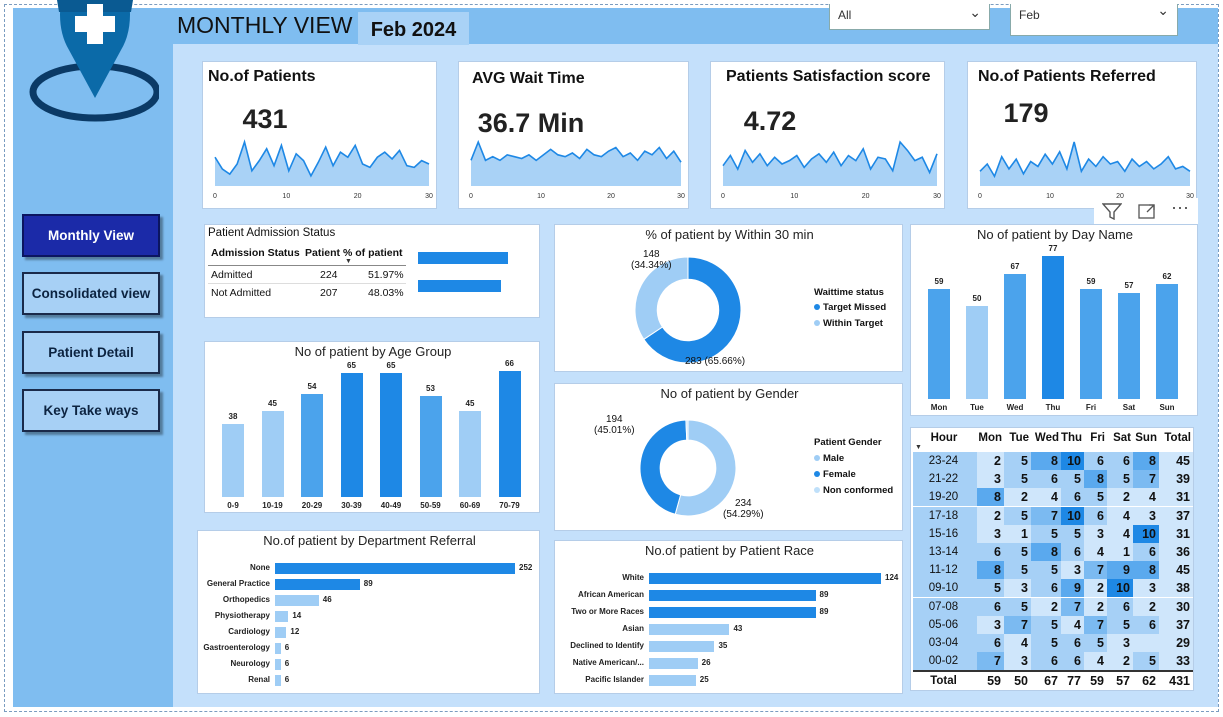 This screenshot has height=717, width=1223. I want to click on bar-category-label: Mon, so click(939, 407).